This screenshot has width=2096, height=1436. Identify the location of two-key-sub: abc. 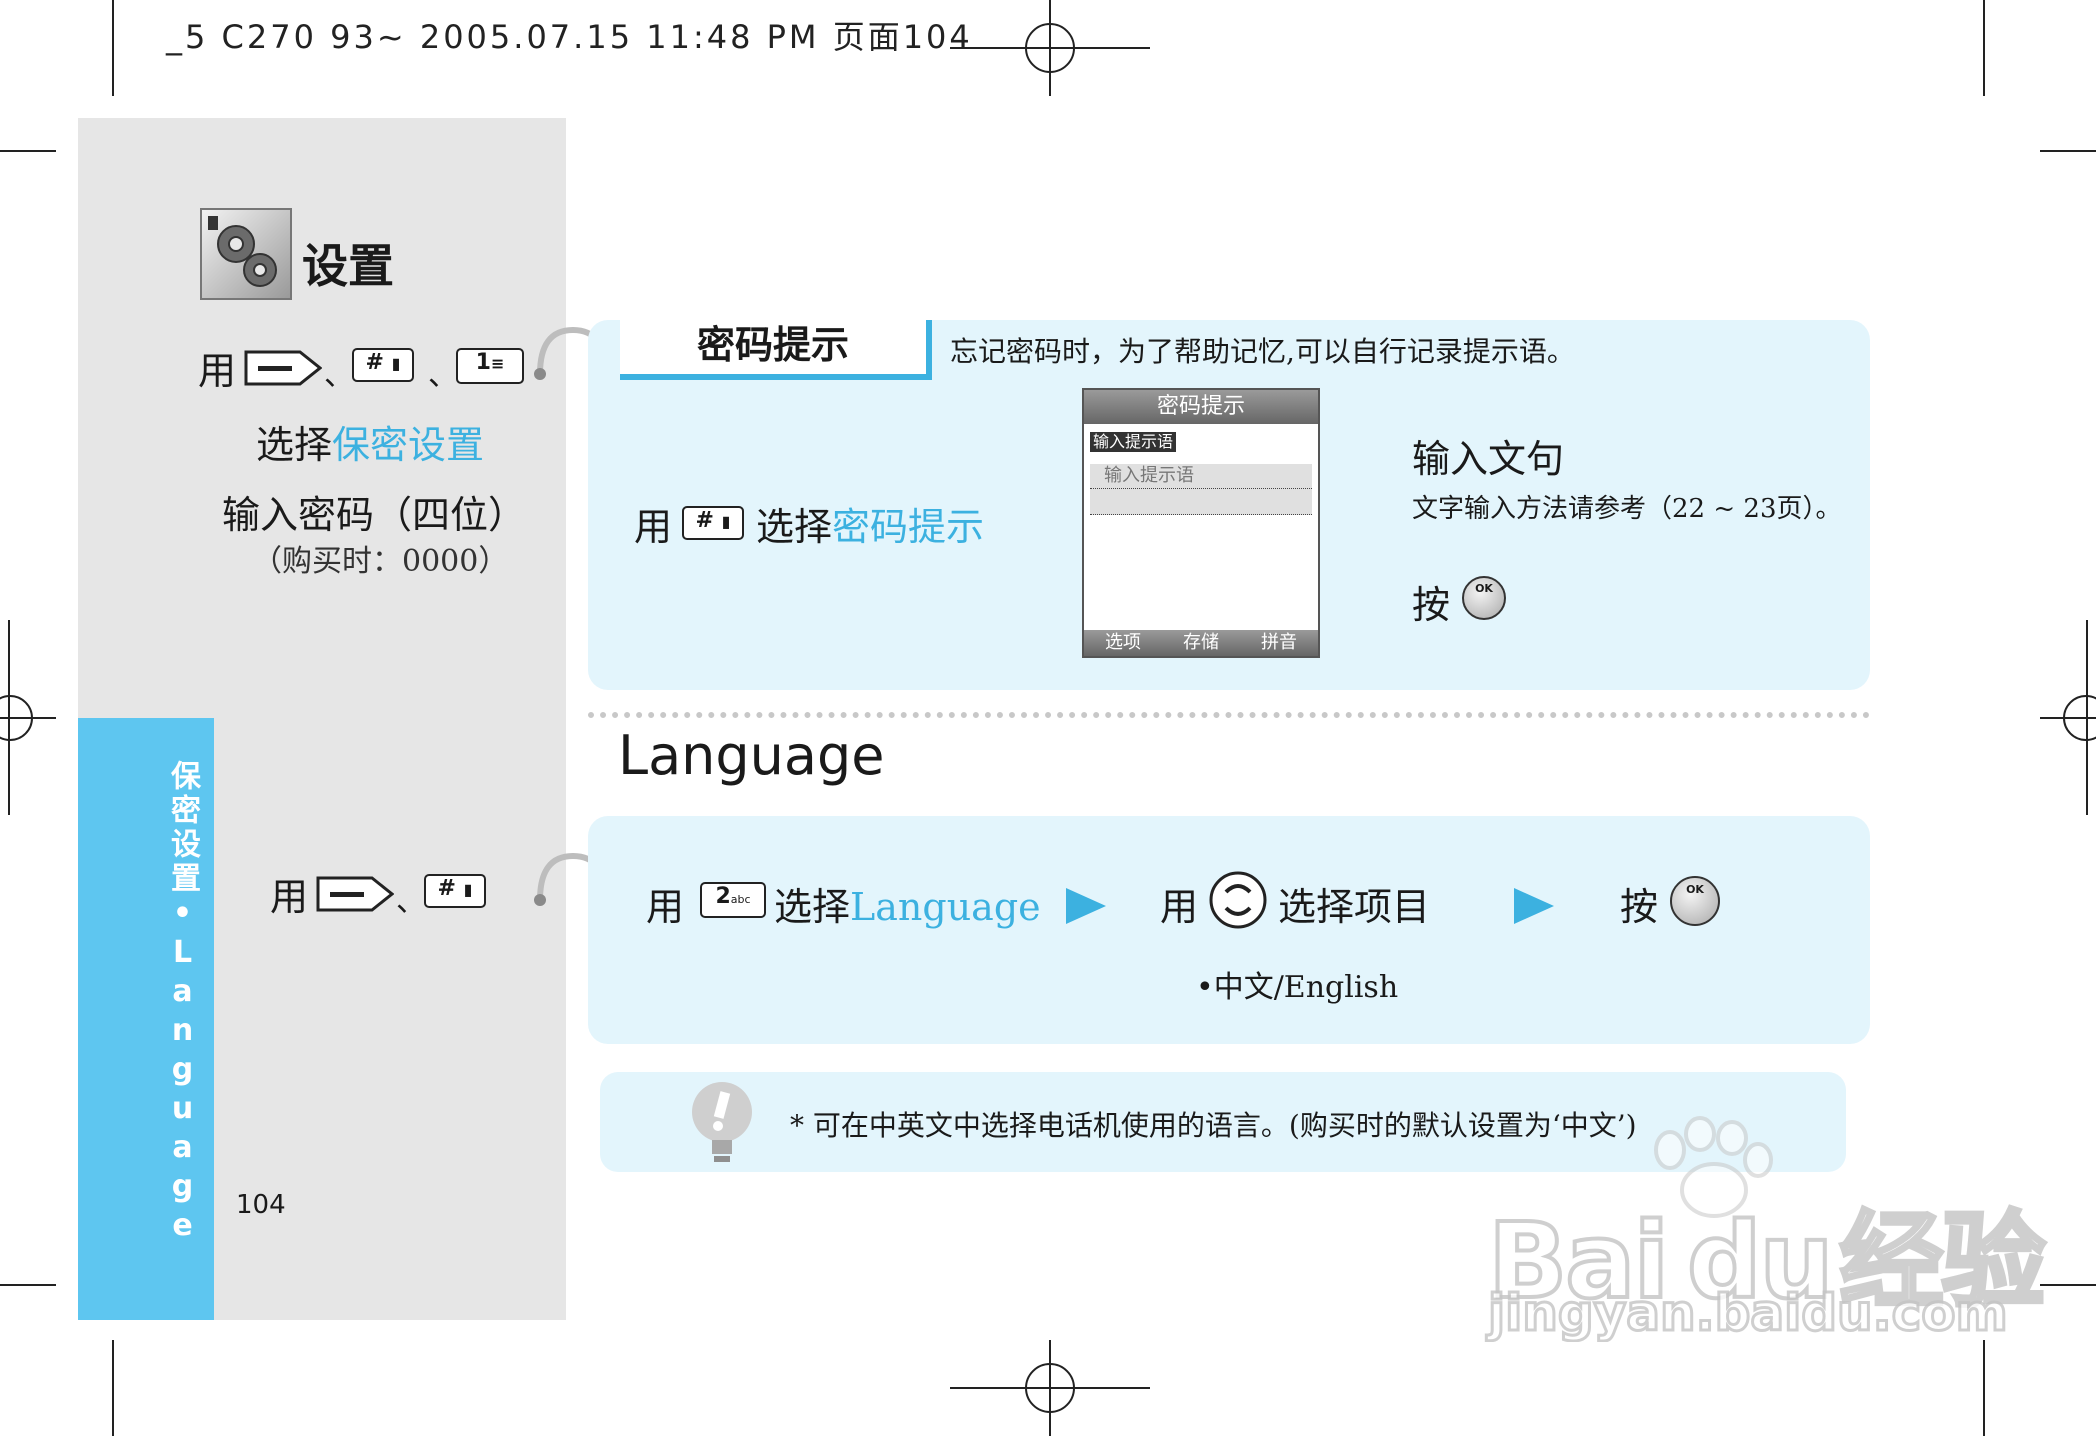
(740, 899).